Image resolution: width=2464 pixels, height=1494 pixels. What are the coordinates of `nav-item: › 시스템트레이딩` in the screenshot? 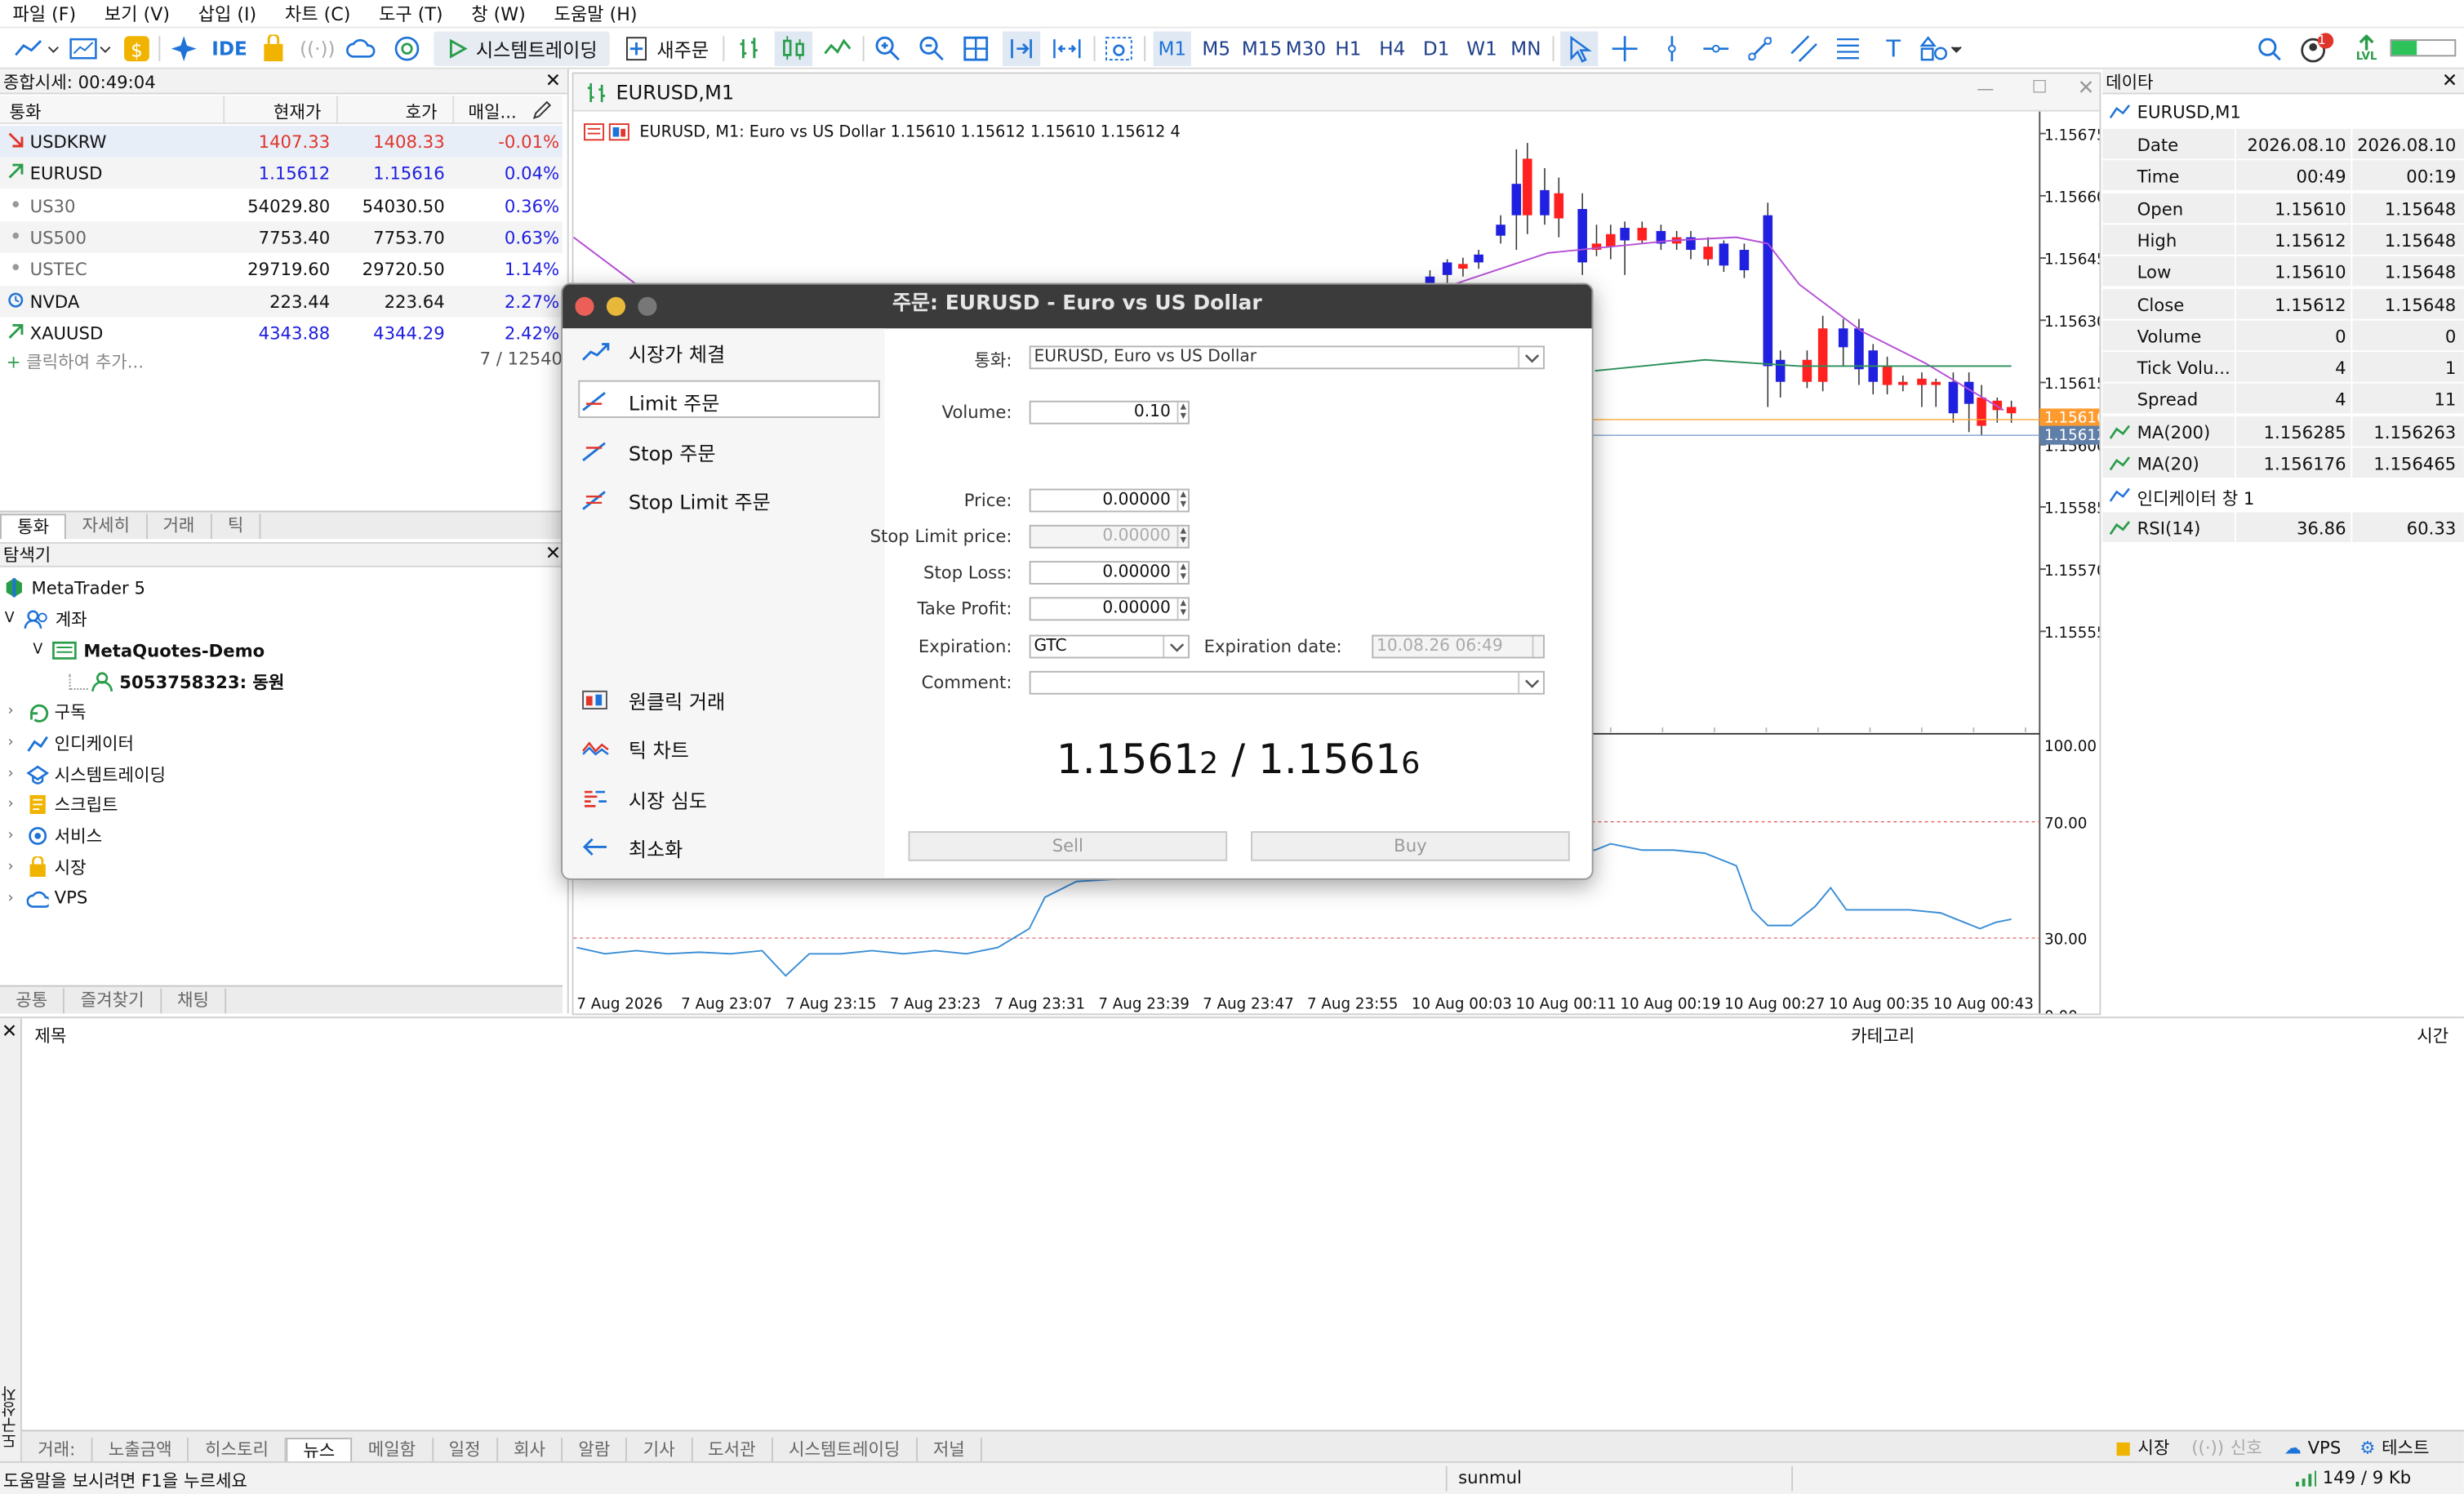 It's located at (87, 774).